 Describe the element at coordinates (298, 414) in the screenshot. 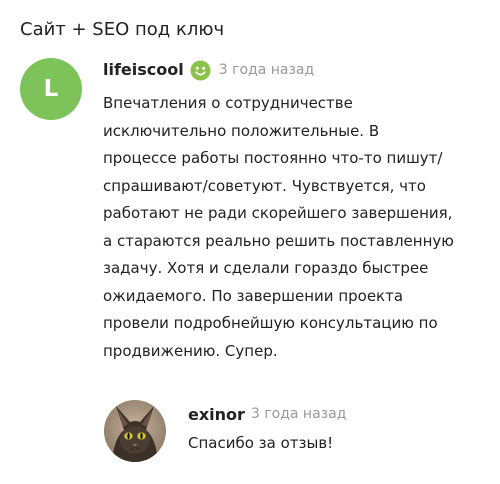

I see `reply-time: 3 года назад` at that location.